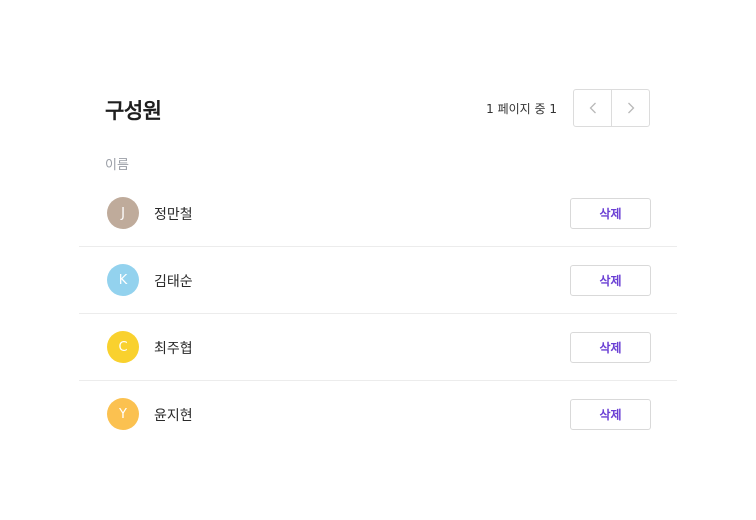 The width and height of the screenshot is (756, 520). I want to click on list-item: Y 윤지현 삭제, so click(378, 414).